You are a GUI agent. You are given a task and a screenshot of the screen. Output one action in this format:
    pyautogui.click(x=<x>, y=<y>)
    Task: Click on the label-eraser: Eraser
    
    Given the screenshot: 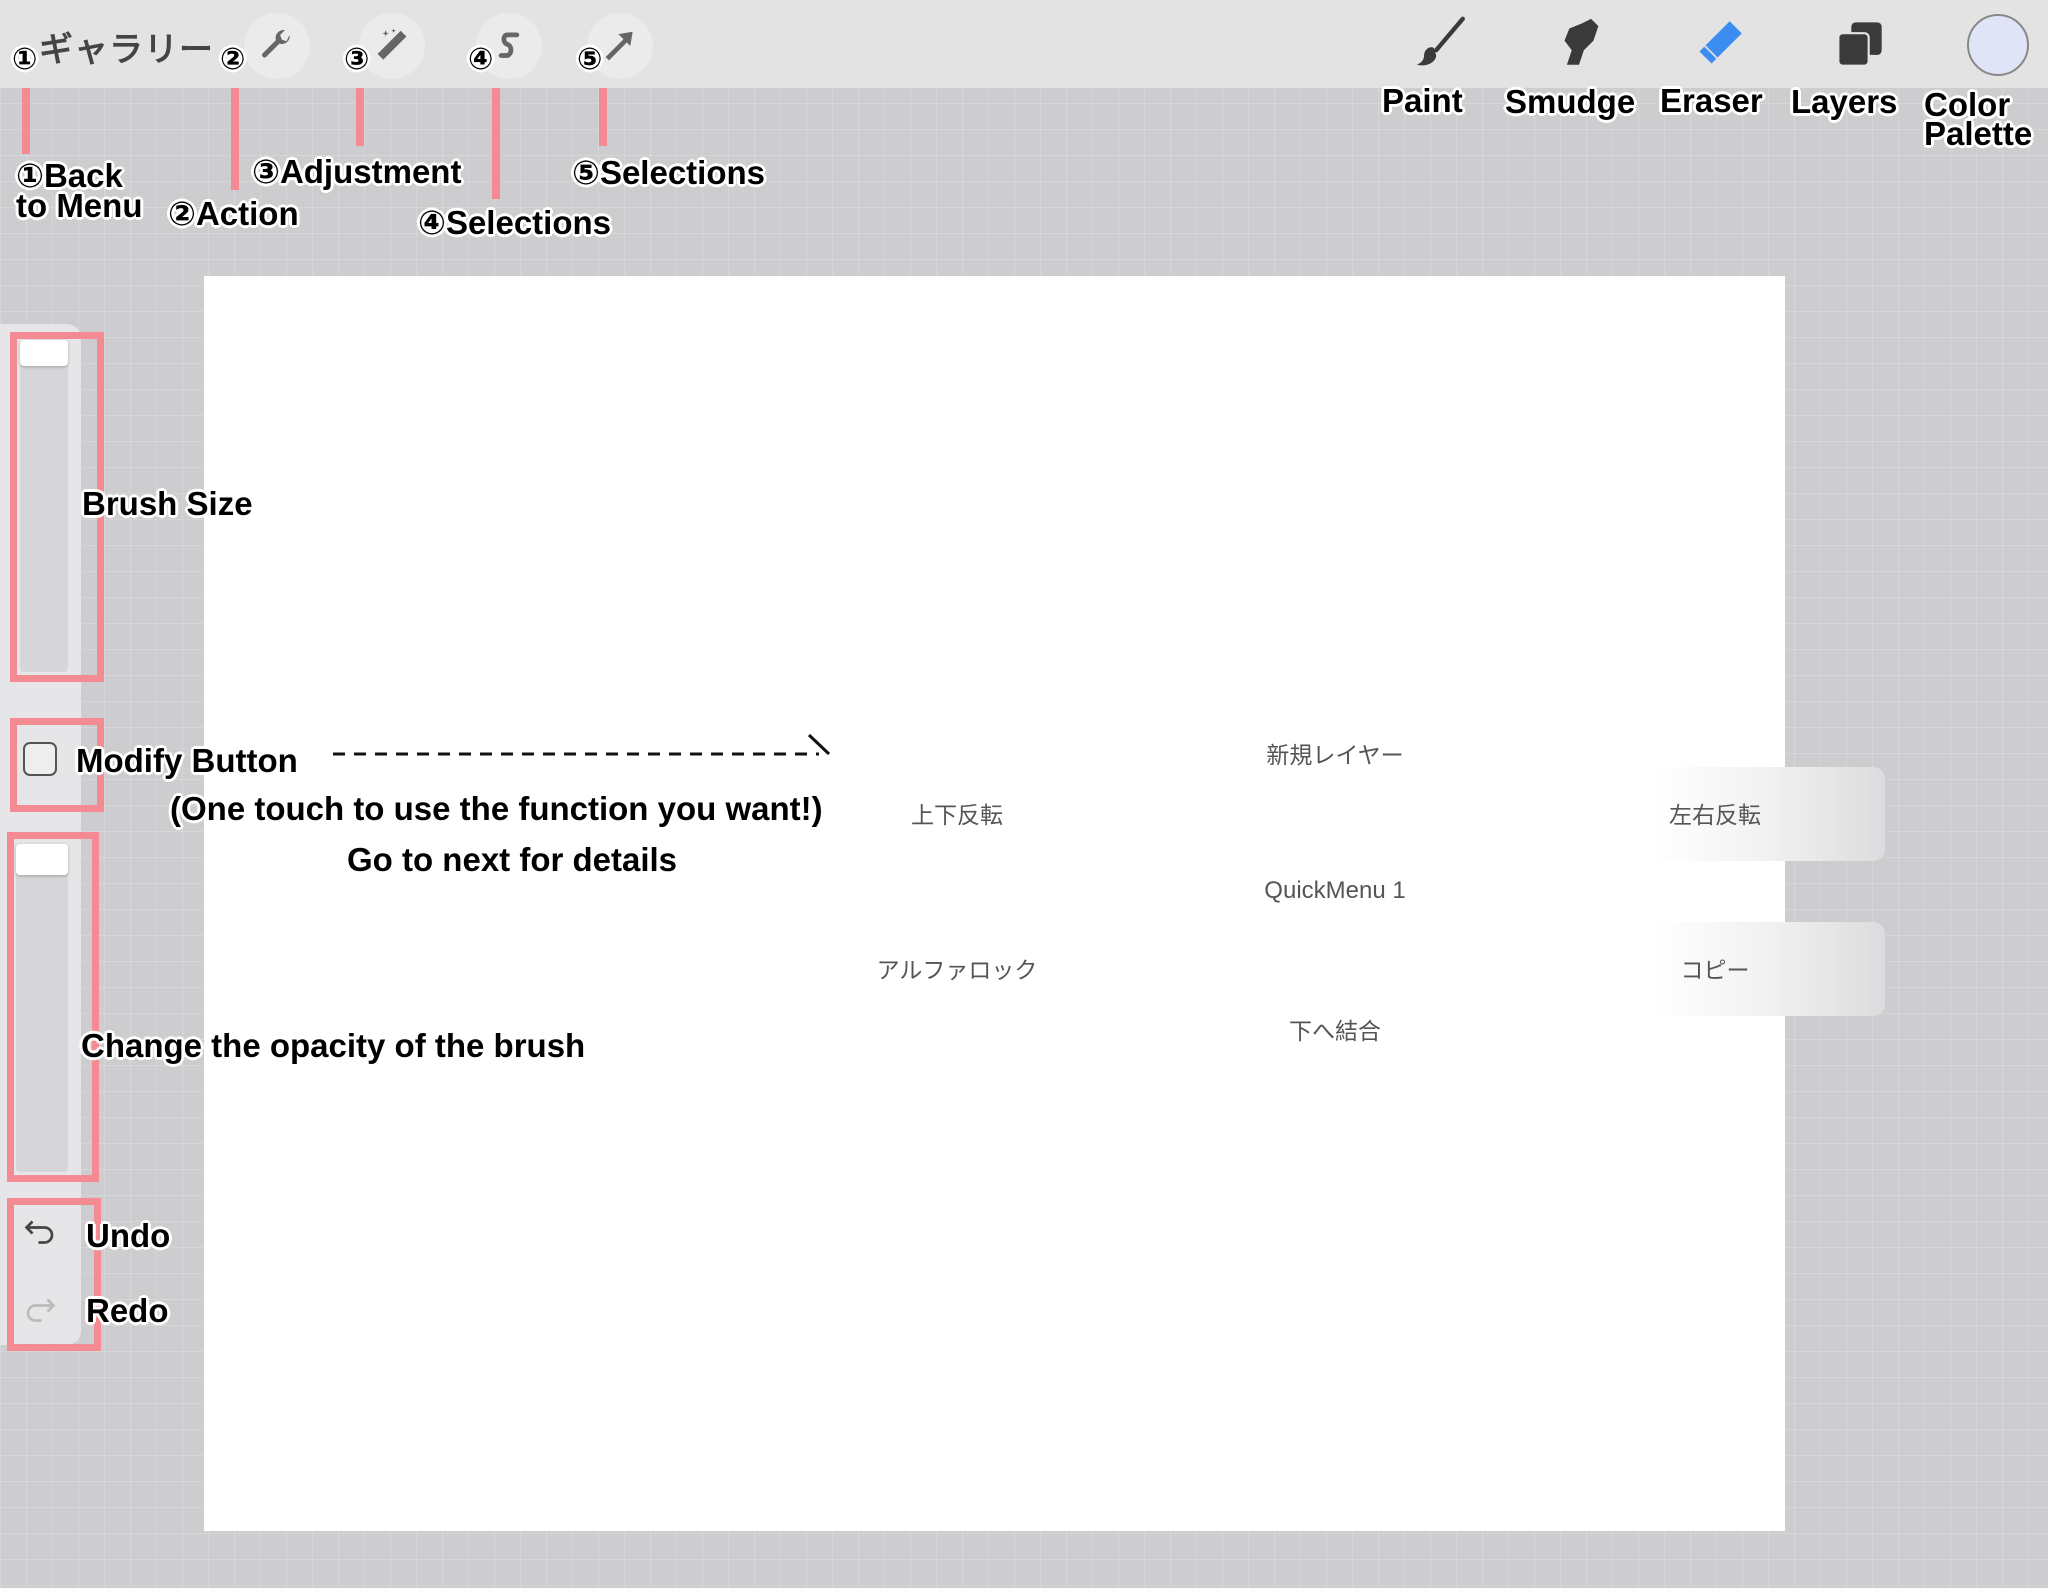 What is the action you would take?
    pyautogui.click(x=1711, y=100)
    